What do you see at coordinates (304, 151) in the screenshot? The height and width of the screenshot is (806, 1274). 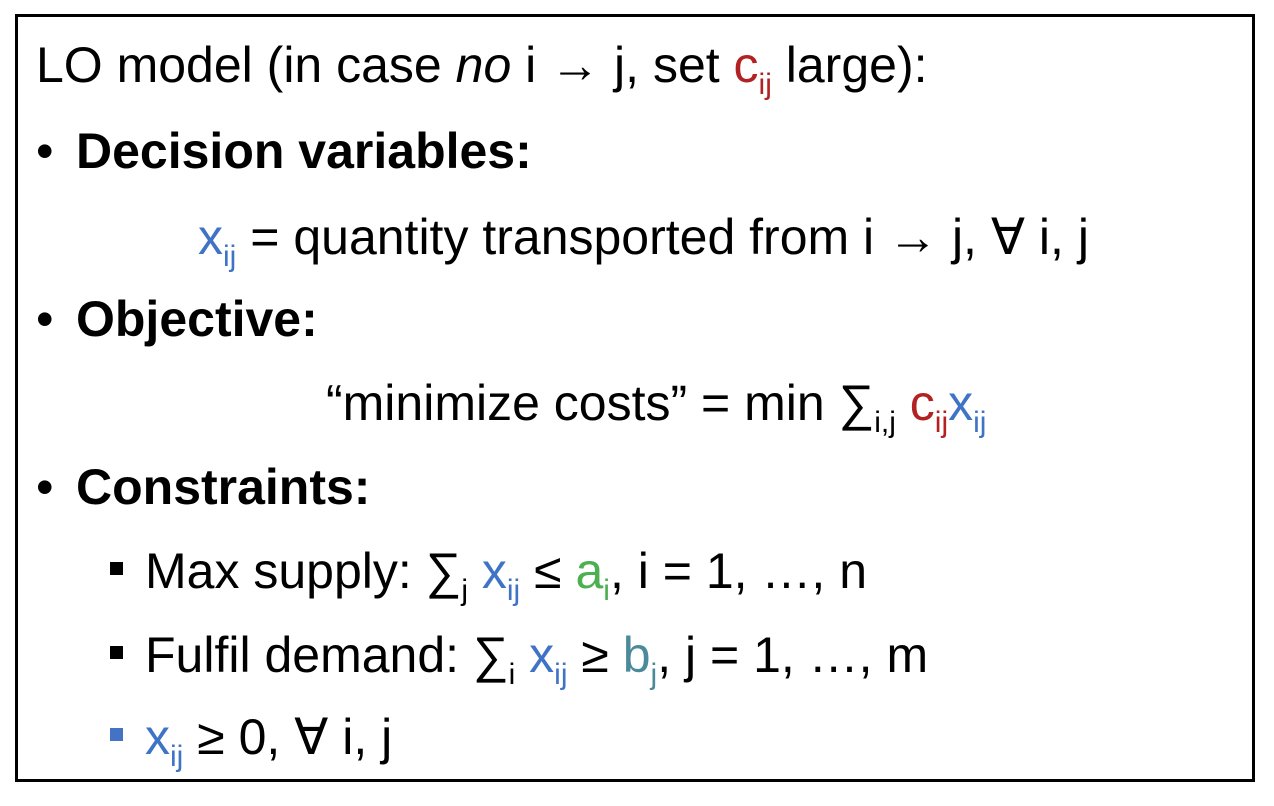 I see `decision-variables-label: Decision variables:` at bounding box center [304, 151].